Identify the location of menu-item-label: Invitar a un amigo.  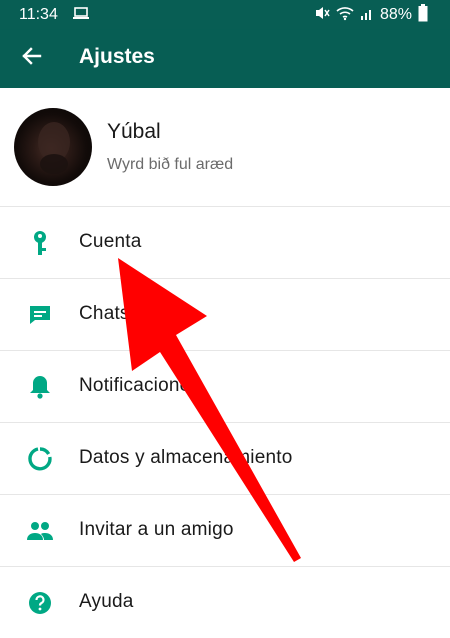
(156, 529).